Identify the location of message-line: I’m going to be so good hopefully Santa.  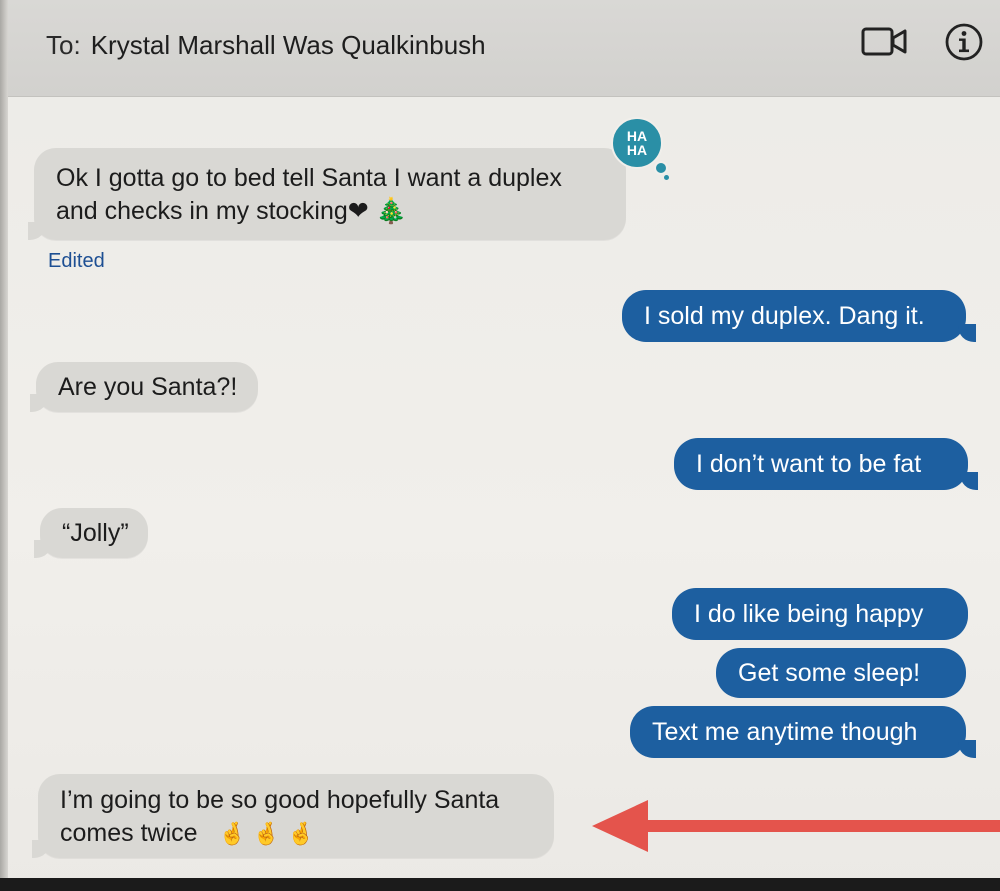
(280, 800).